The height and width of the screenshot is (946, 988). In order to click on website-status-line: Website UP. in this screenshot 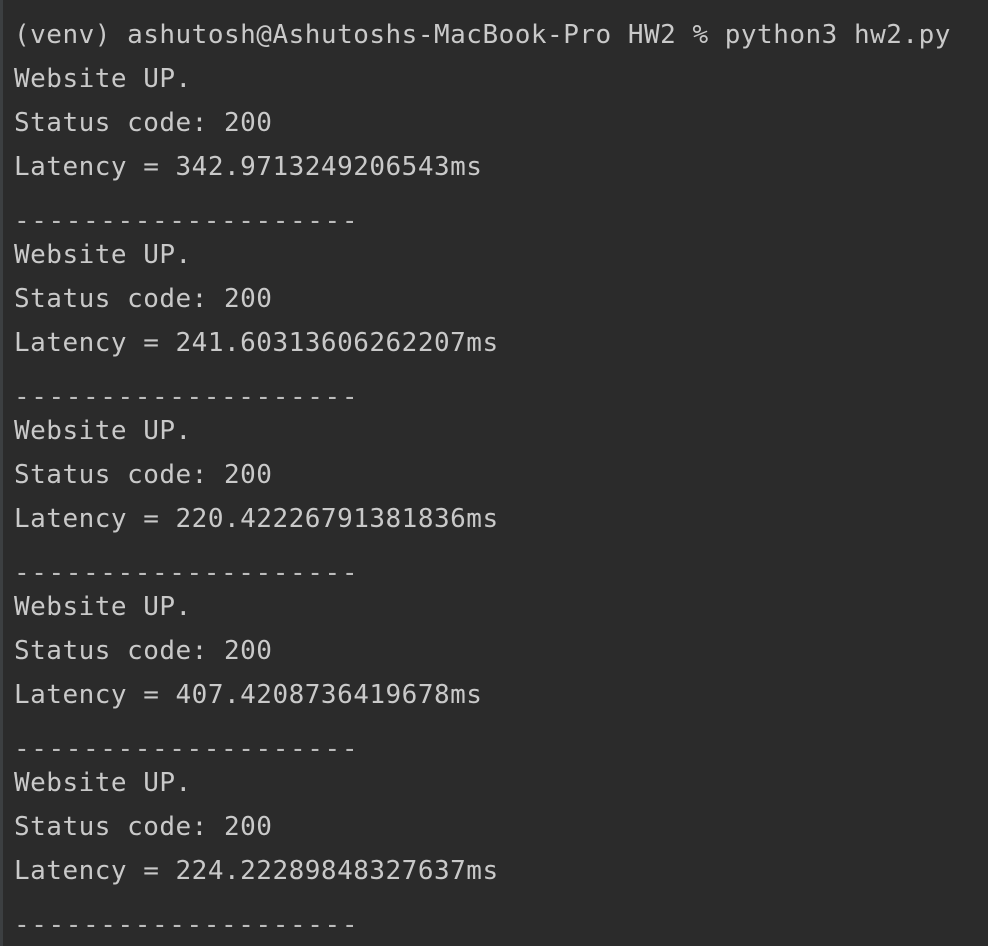, I will do `click(103, 79)`.